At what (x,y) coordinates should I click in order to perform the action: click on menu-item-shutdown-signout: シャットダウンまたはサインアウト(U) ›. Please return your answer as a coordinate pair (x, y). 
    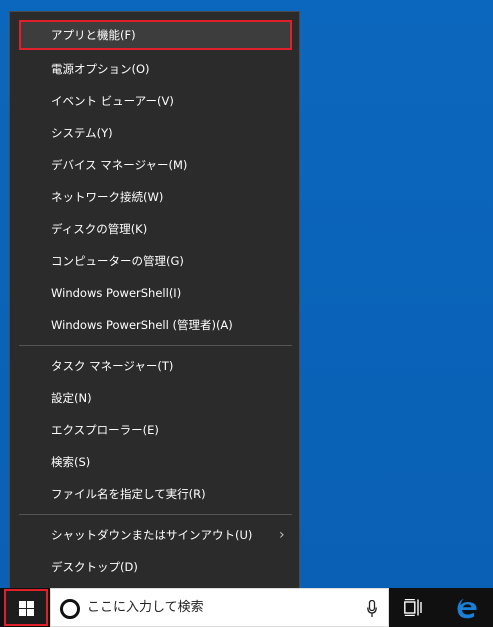
    Looking at the image, I should click on (154, 535).